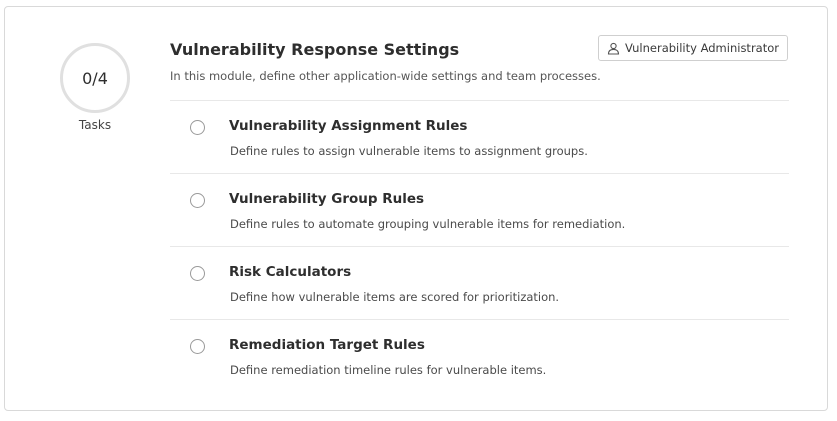  What do you see at coordinates (315, 49) in the screenshot?
I see `page-title: Vulnerability Response Settings` at bounding box center [315, 49].